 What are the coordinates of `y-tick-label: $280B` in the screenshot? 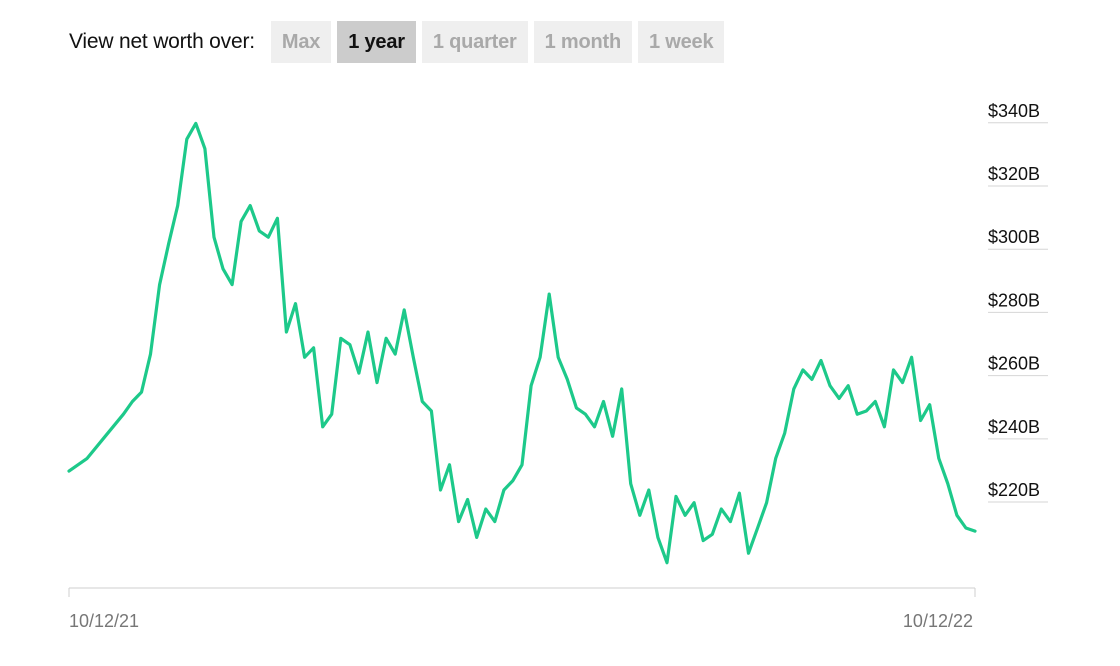 It's located at (1014, 300).